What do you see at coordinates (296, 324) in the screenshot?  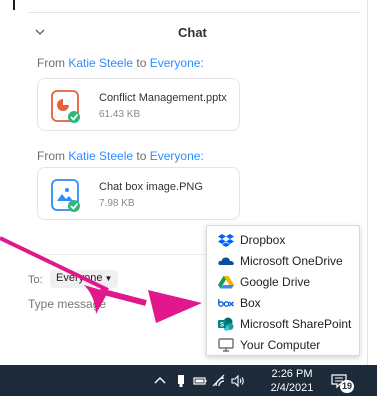 I see `menu-label: Microsoft SharePoint` at bounding box center [296, 324].